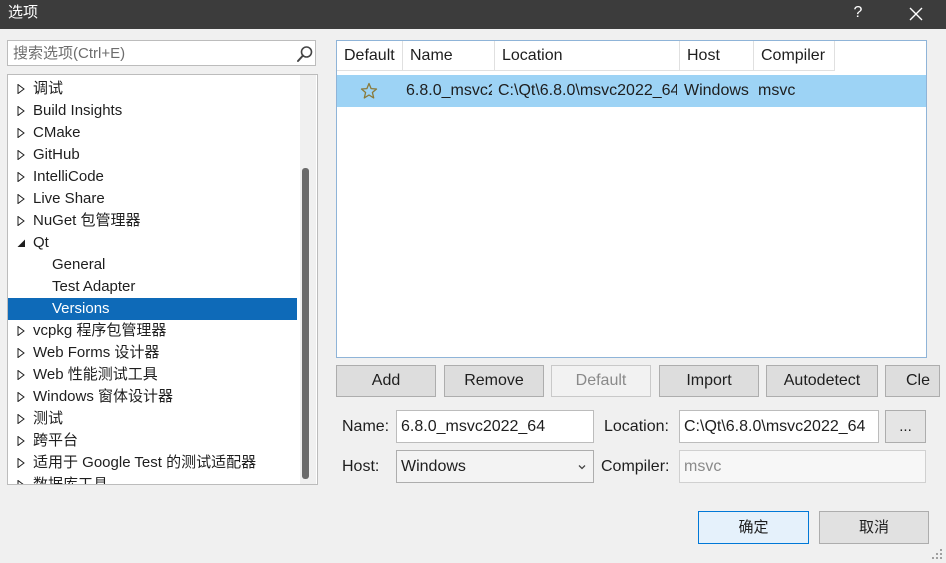 The image size is (946, 563). I want to click on cell-compiler: msvc, so click(777, 90).